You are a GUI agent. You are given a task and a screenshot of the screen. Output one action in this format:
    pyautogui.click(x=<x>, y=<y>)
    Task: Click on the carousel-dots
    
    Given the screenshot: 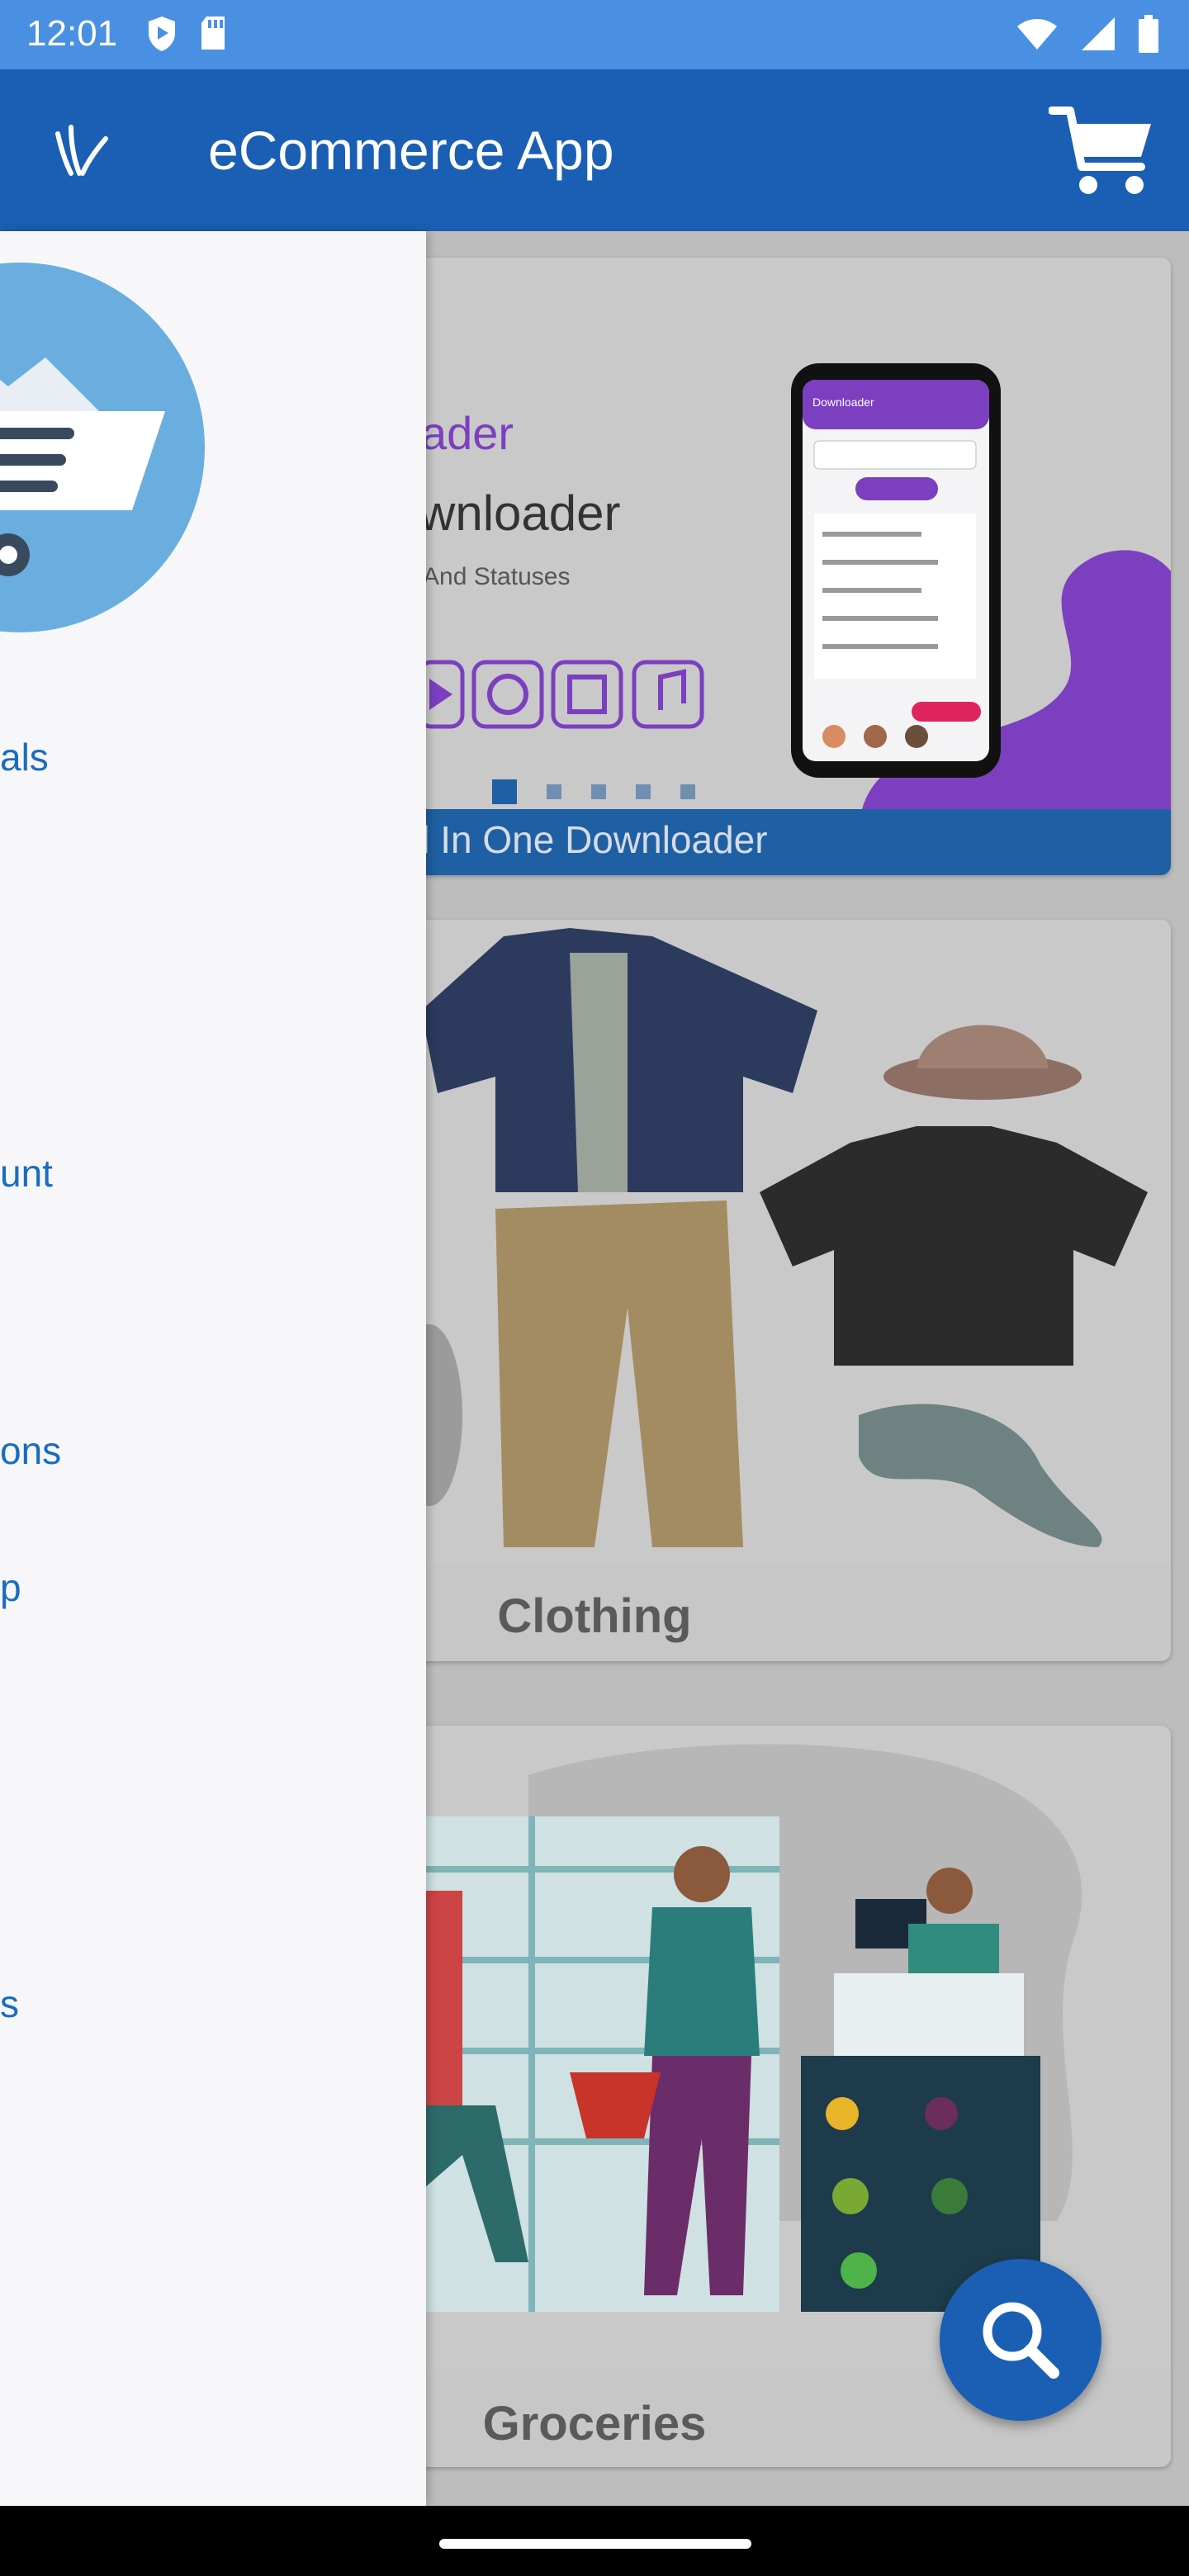 What is the action you would take?
    pyautogui.click(x=593, y=791)
    